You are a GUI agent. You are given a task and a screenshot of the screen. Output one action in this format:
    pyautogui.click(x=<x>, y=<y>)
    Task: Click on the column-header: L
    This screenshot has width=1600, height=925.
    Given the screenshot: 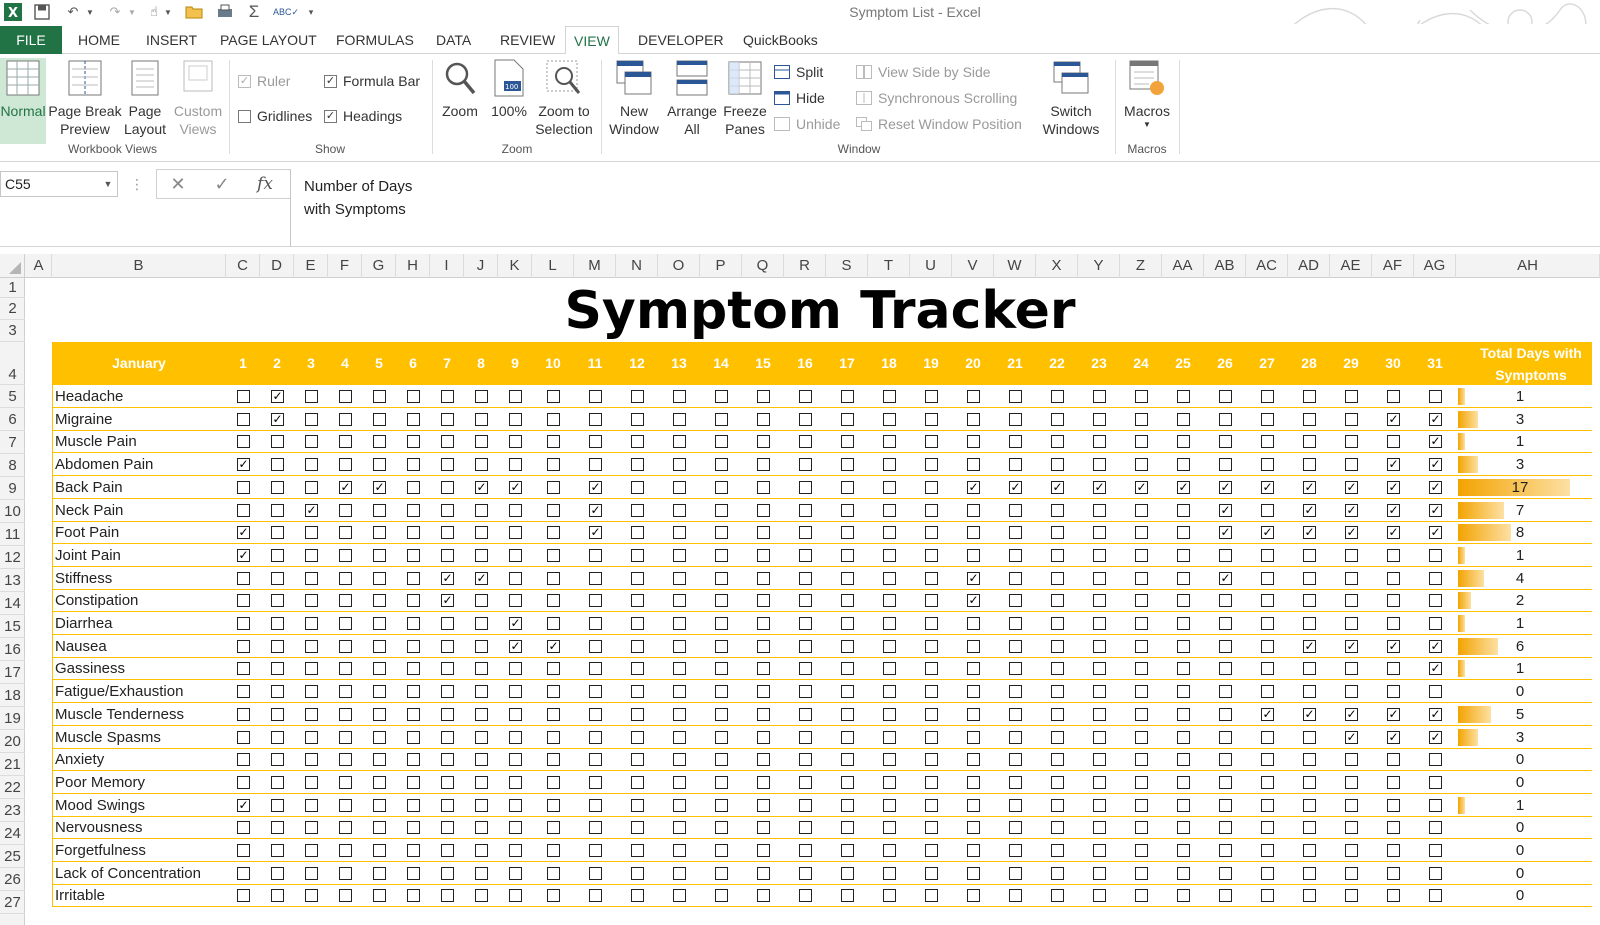 What is the action you would take?
    pyautogui.click(x=553, y=266)
    